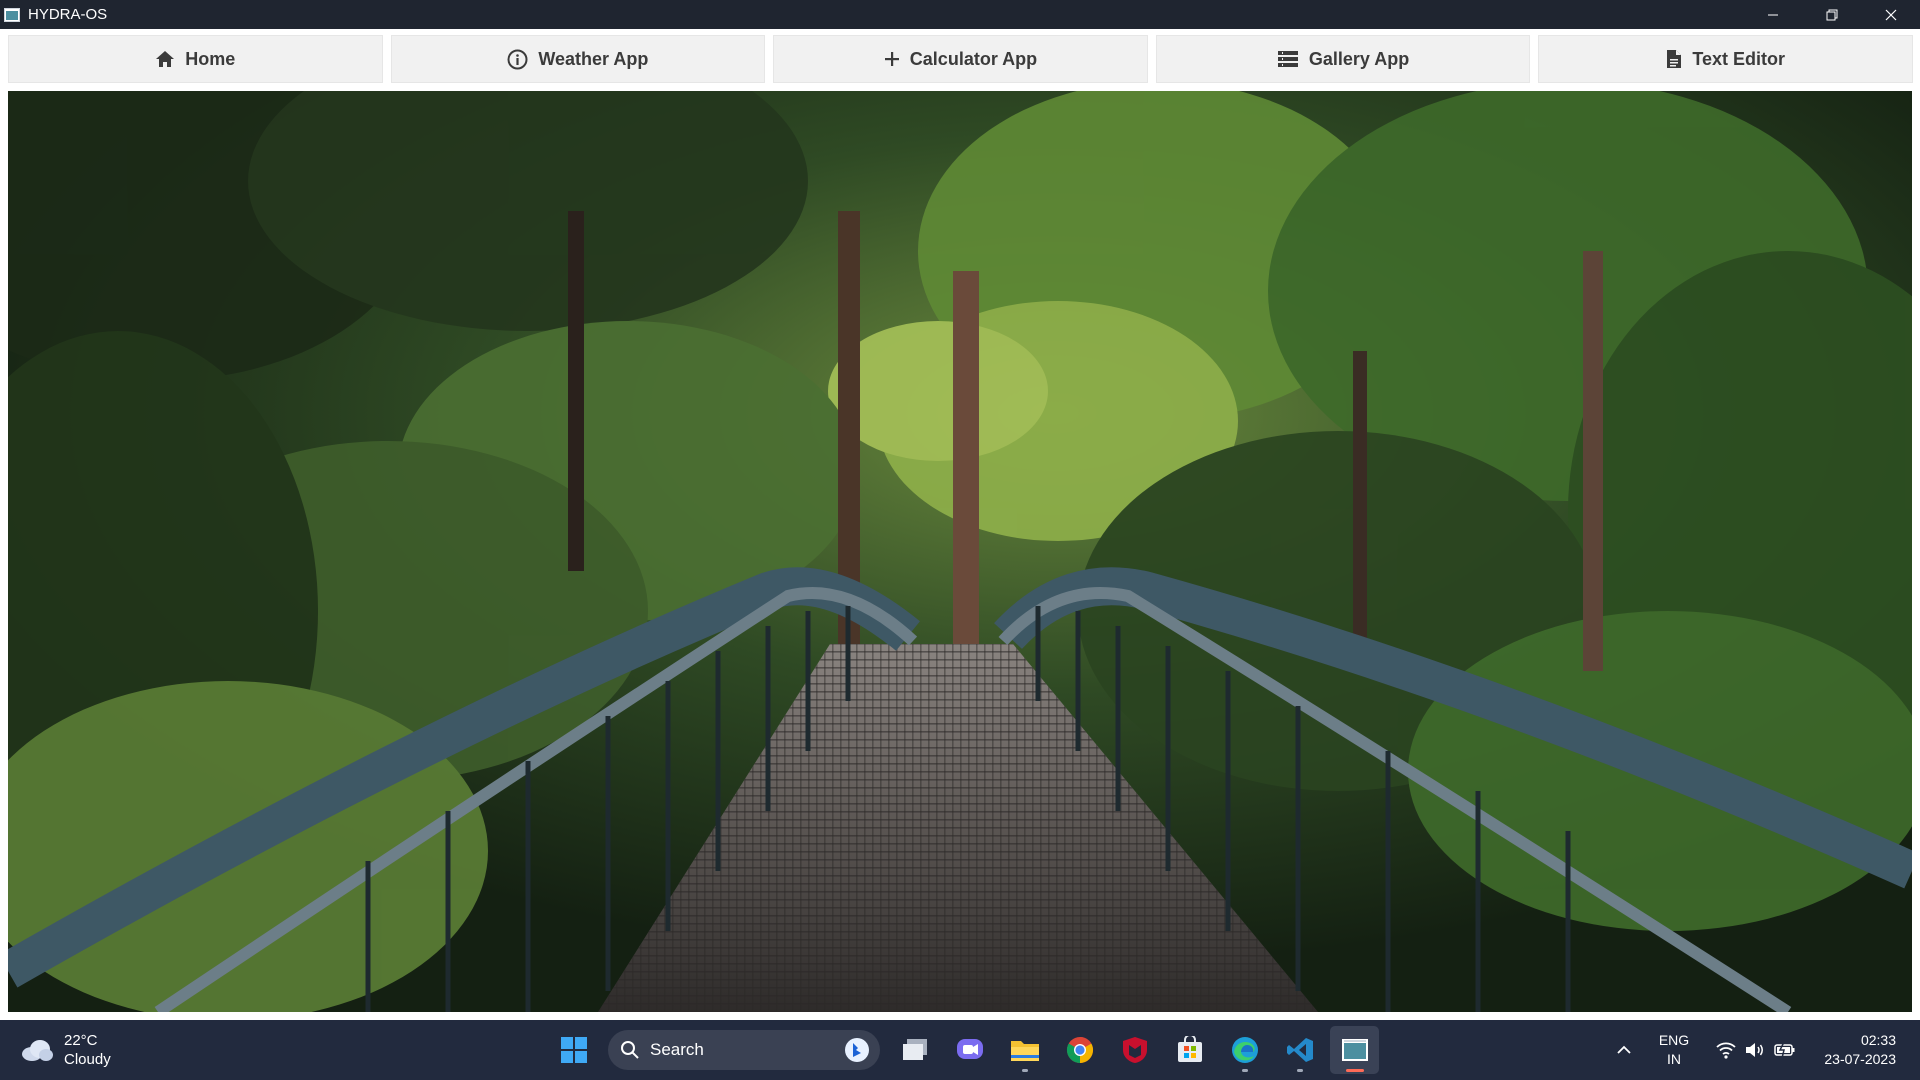 This screenshot has height=1080, width=1920. Describe the element at coordinates (1674, 1050) in the screenshot. I see `language-indicator: ENG IN` at that location.